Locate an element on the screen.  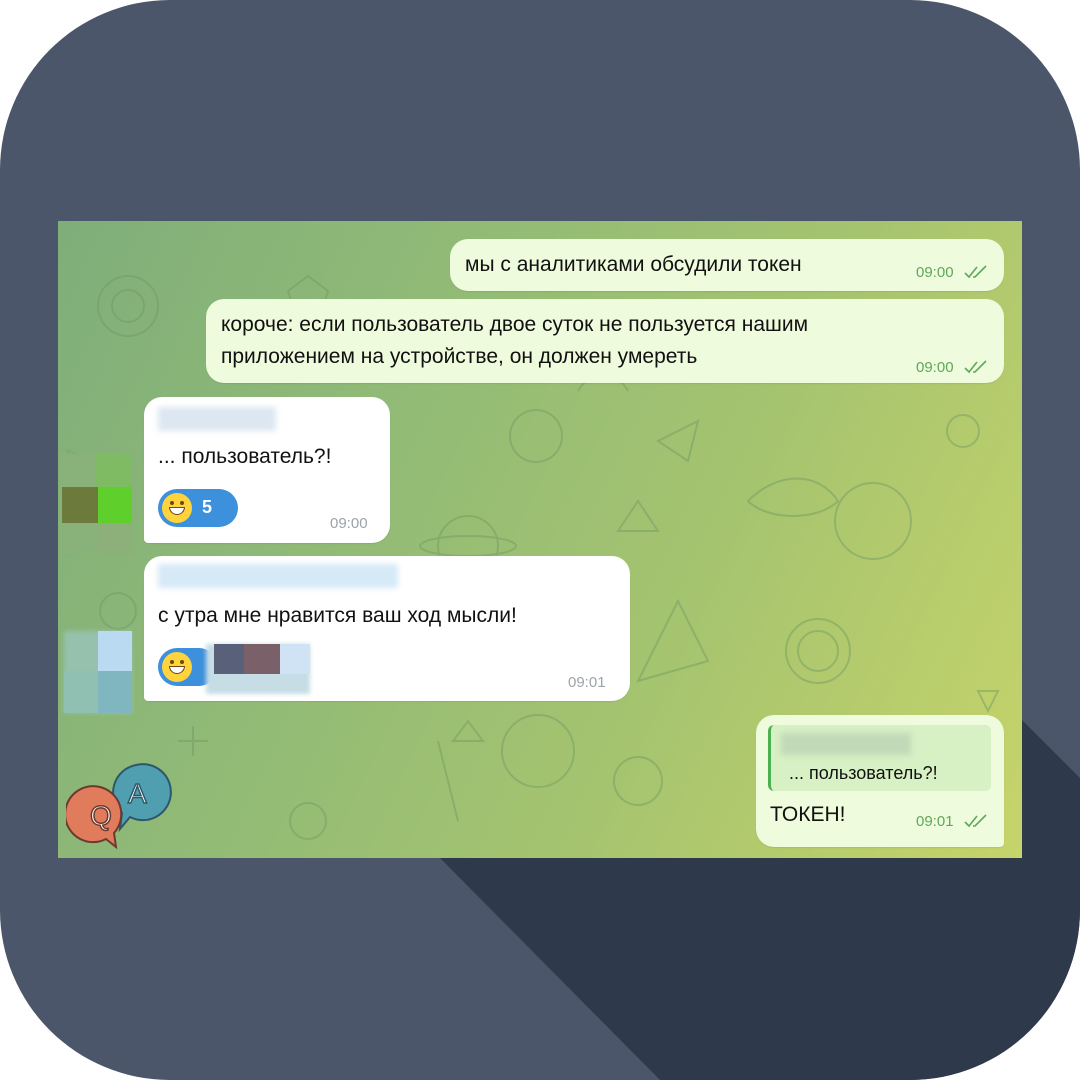
reply-quote: ... пользователь?! is located at coordinates (879, 758).